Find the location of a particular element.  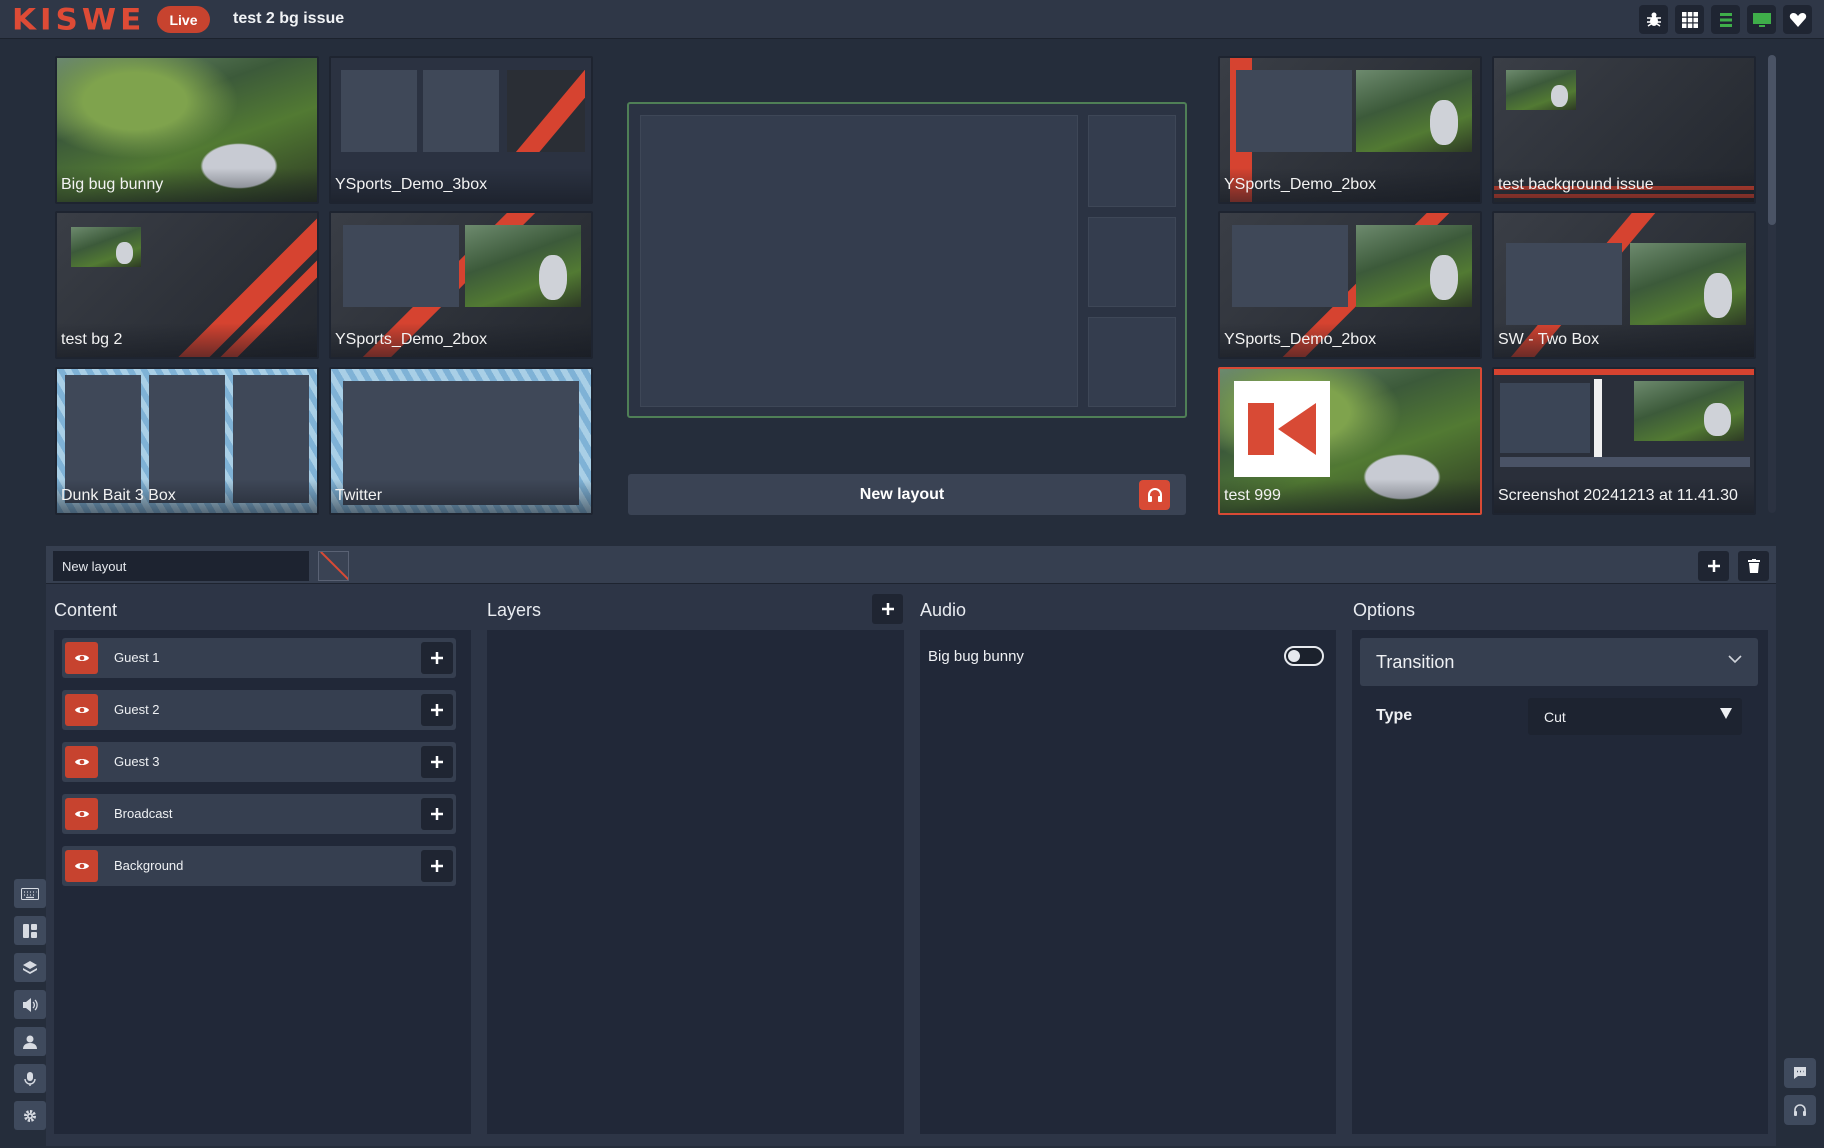

transition-type-label: Type is located at coordinates (1394, 715).